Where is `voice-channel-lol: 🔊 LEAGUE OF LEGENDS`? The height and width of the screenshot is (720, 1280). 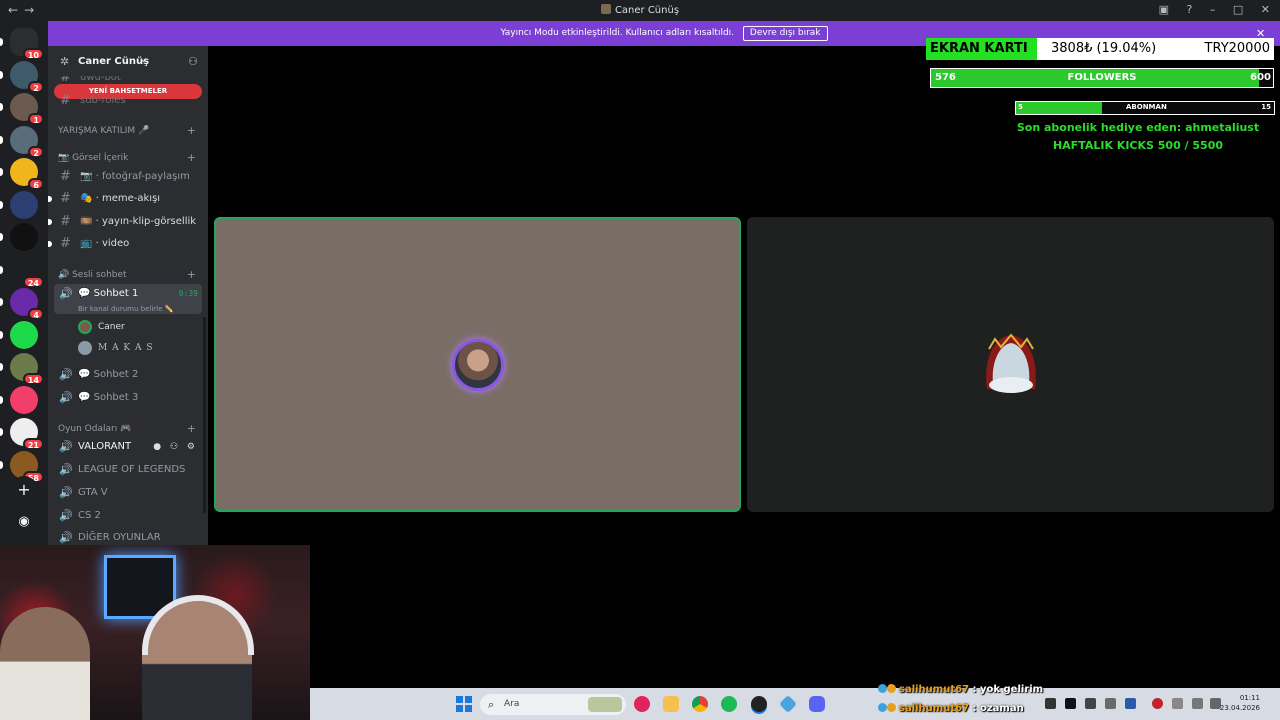 voice-channel-lol: 🔊 LEAGUE OF LEGENDS is located at coordinates (128, 470).